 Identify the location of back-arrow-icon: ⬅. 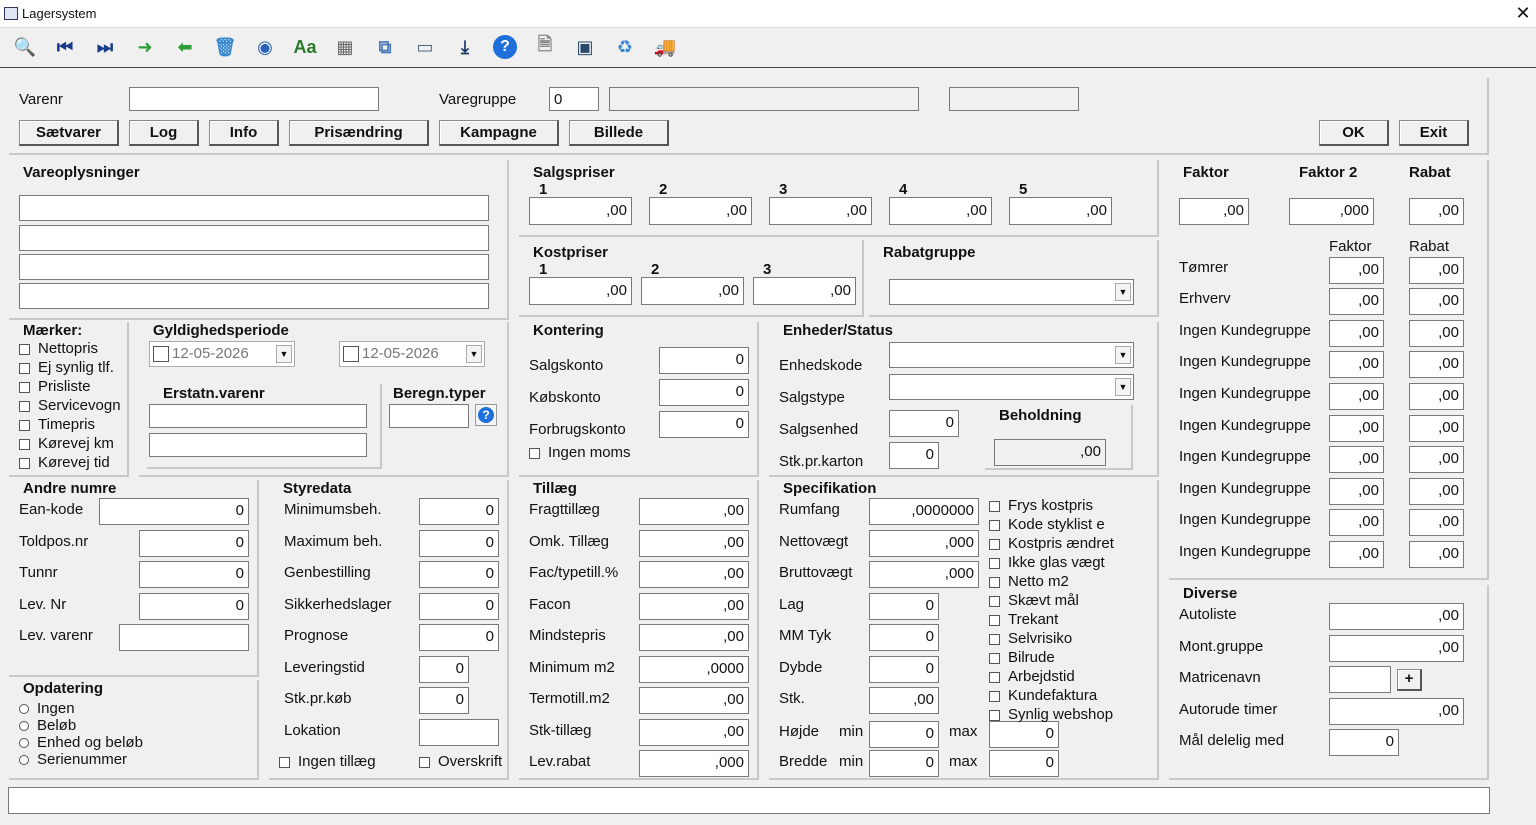
(185, 47).